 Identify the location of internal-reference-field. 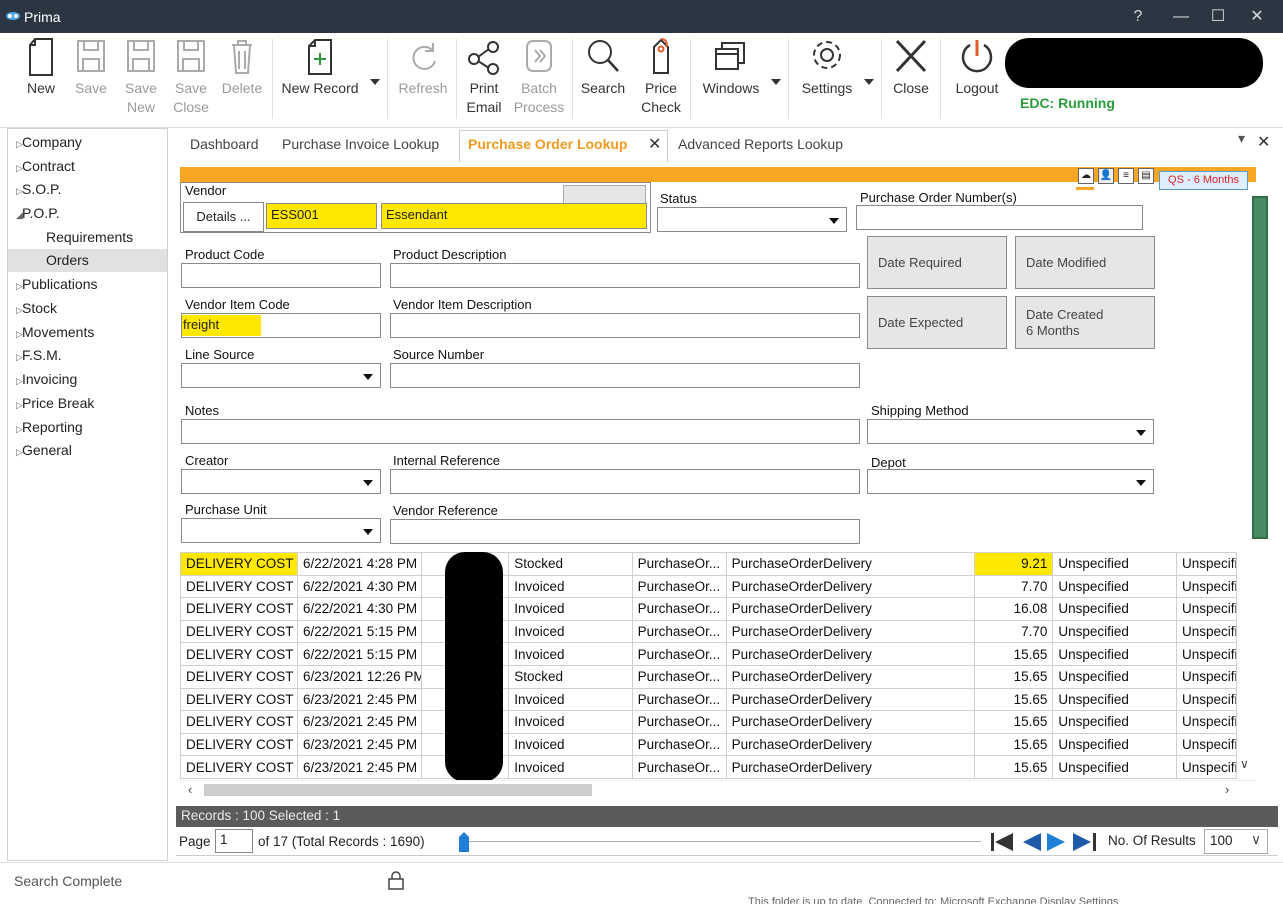
(625, 481).